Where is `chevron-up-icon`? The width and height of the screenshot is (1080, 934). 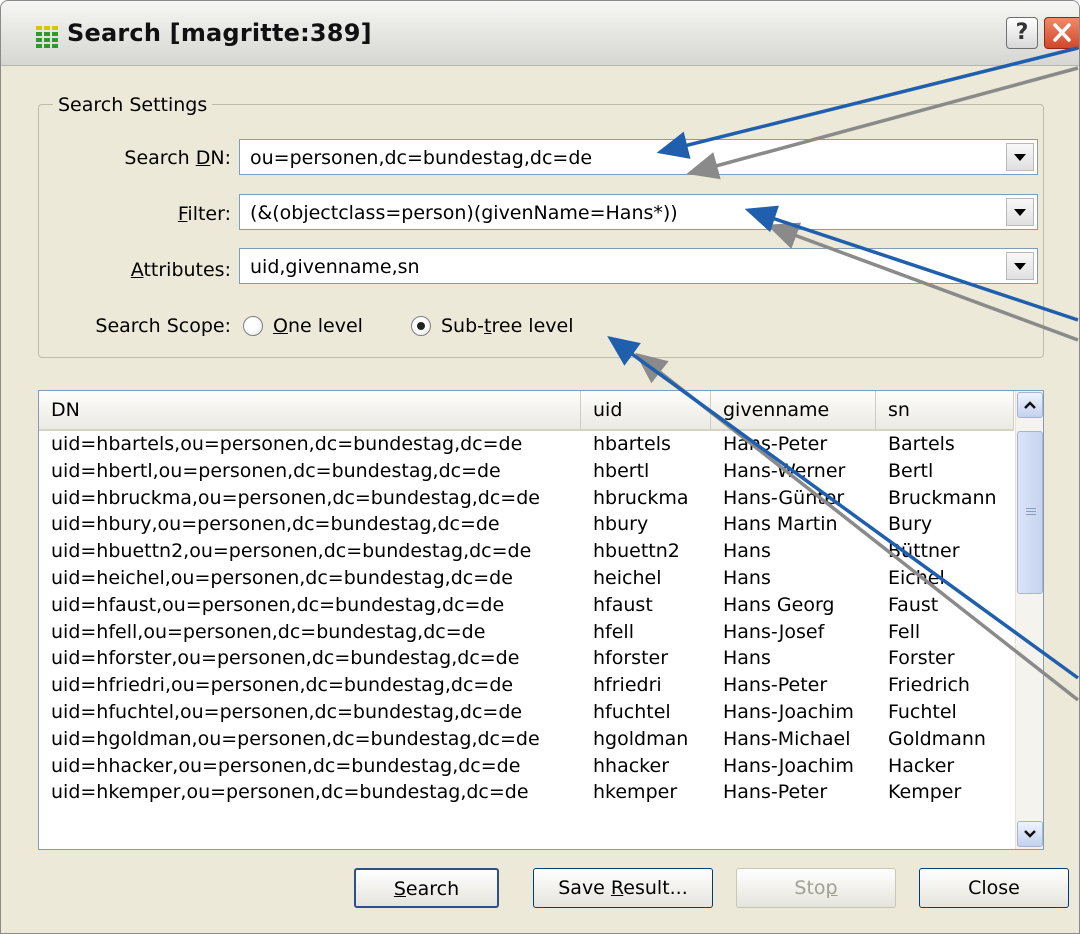
chevron-up-icon is located at coordinates (1030, 405).